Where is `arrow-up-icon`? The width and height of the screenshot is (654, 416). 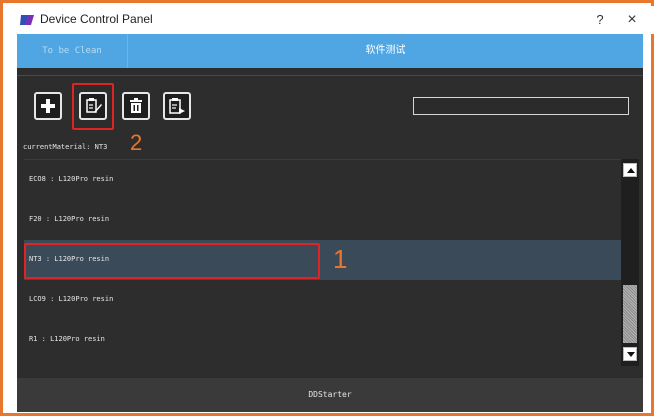
arrow-up-icon is located at coordinates (631, 170).